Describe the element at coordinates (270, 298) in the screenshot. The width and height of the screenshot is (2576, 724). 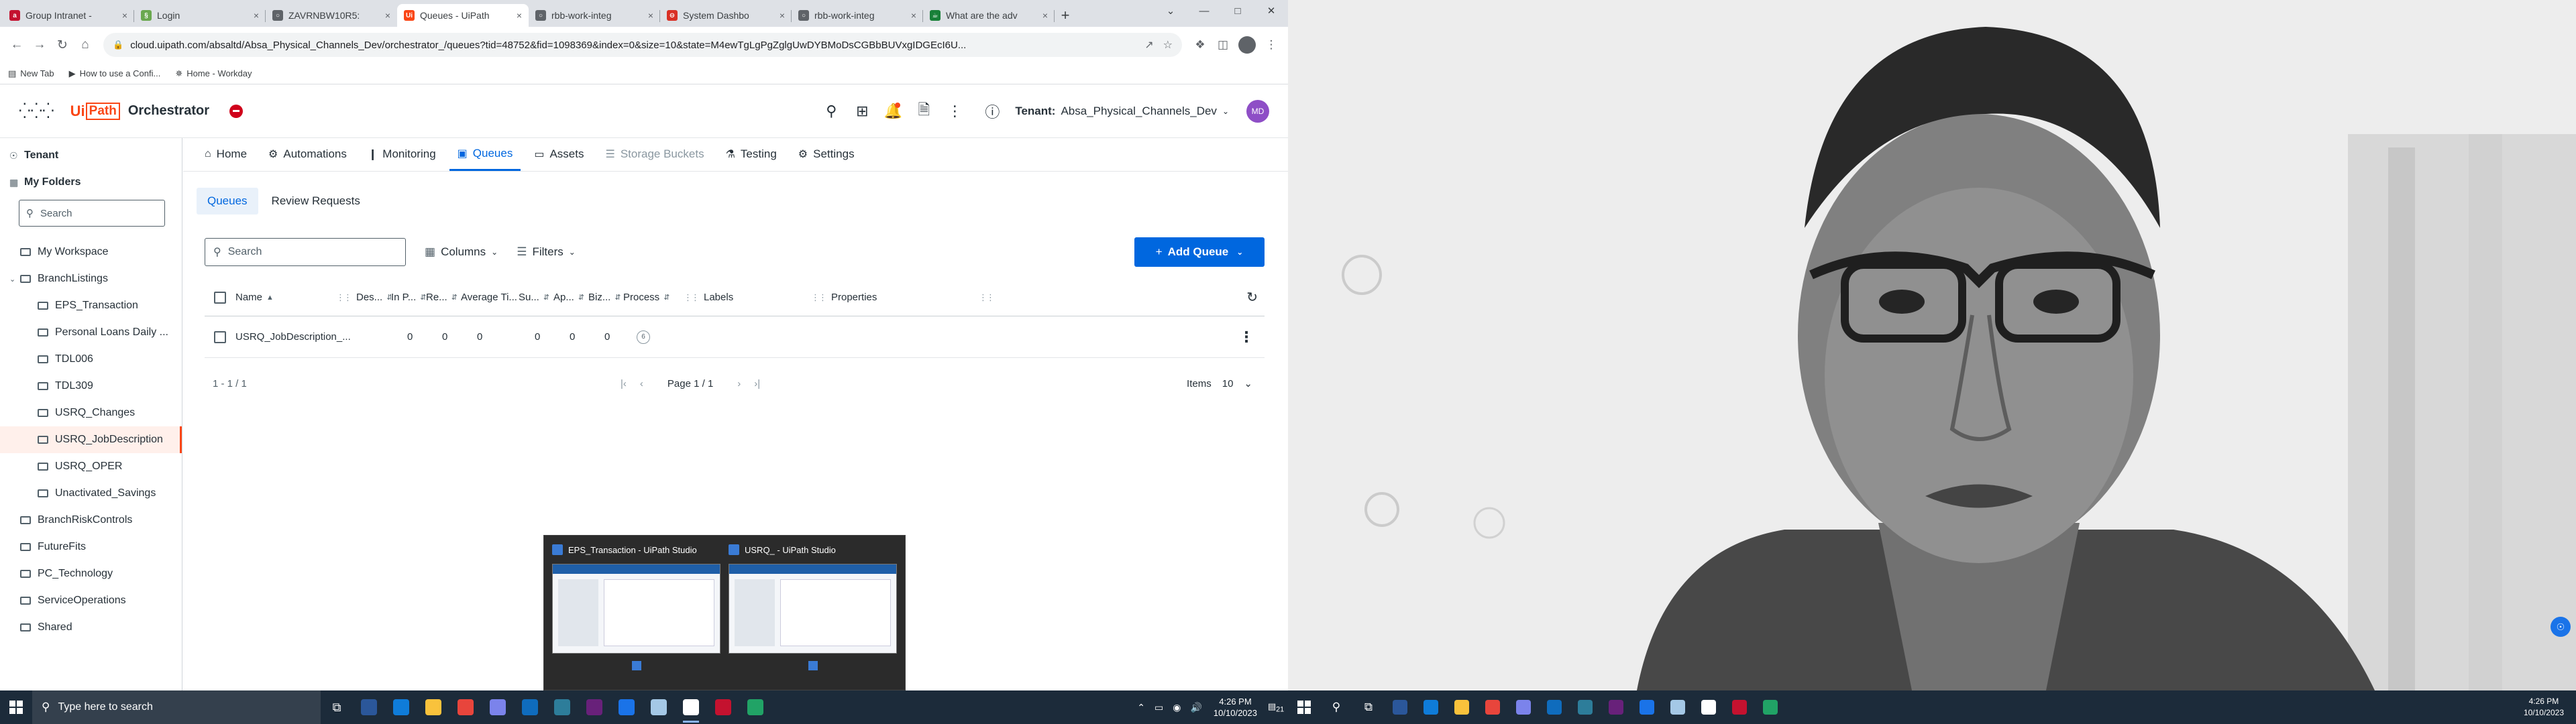
I see `sort-ascending-icon: ▲` at that location.